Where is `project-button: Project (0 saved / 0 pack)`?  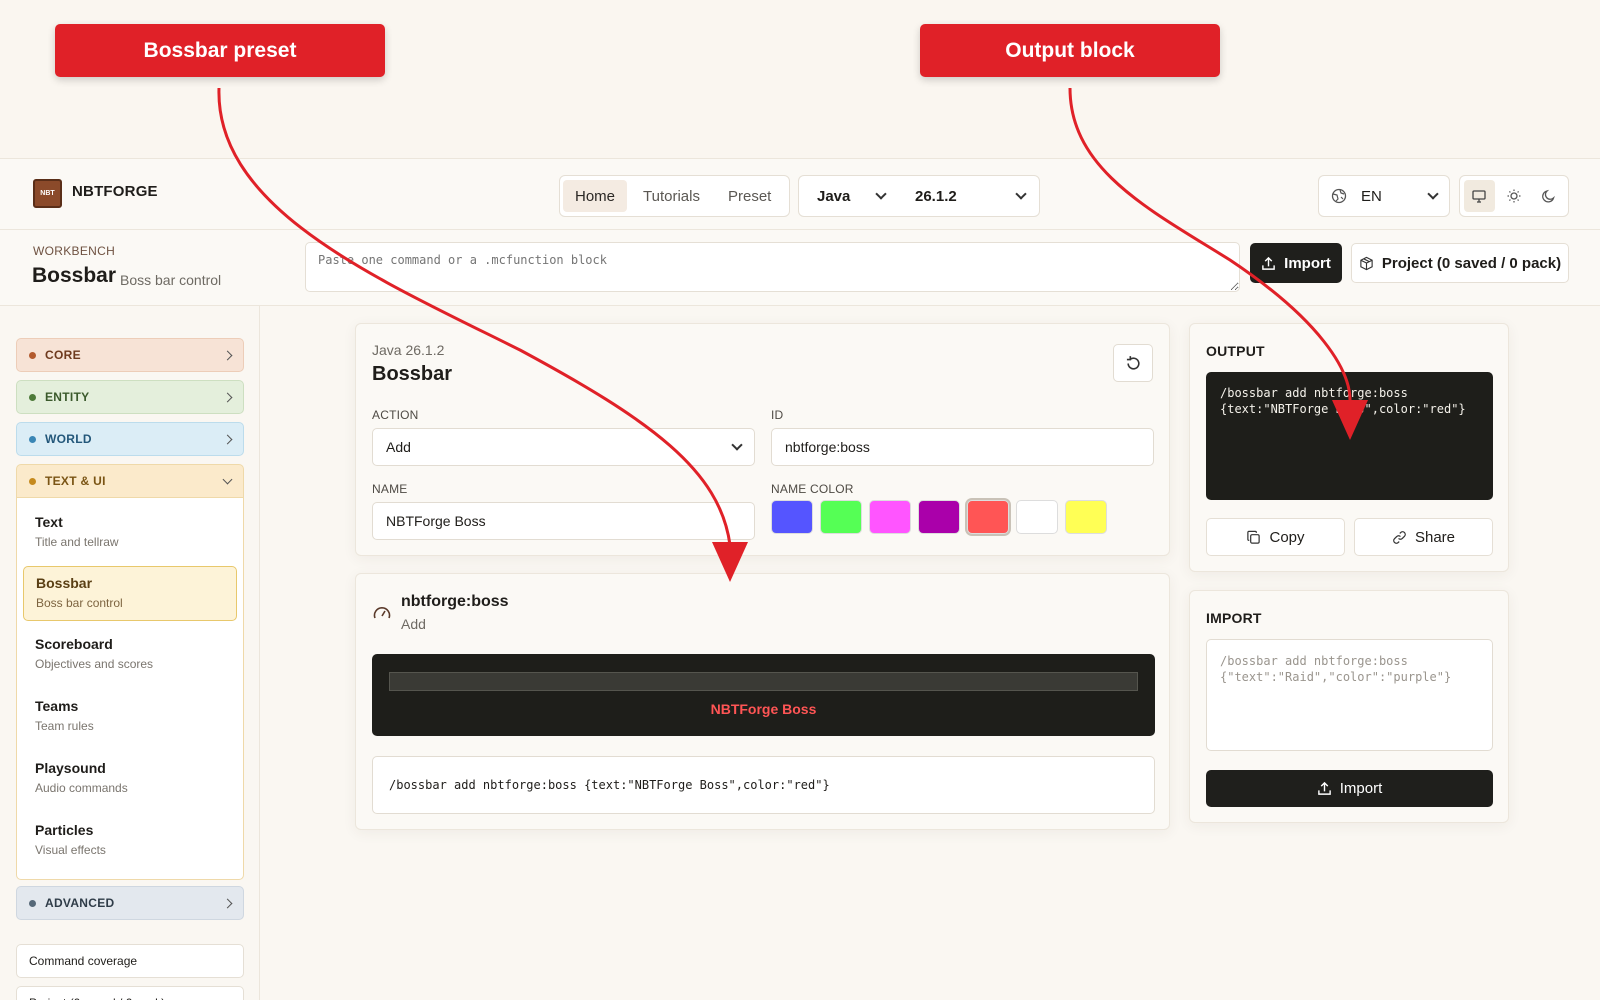
project-button: Project (0 saved / 0 pack) is located at coordinates (1460, 263).